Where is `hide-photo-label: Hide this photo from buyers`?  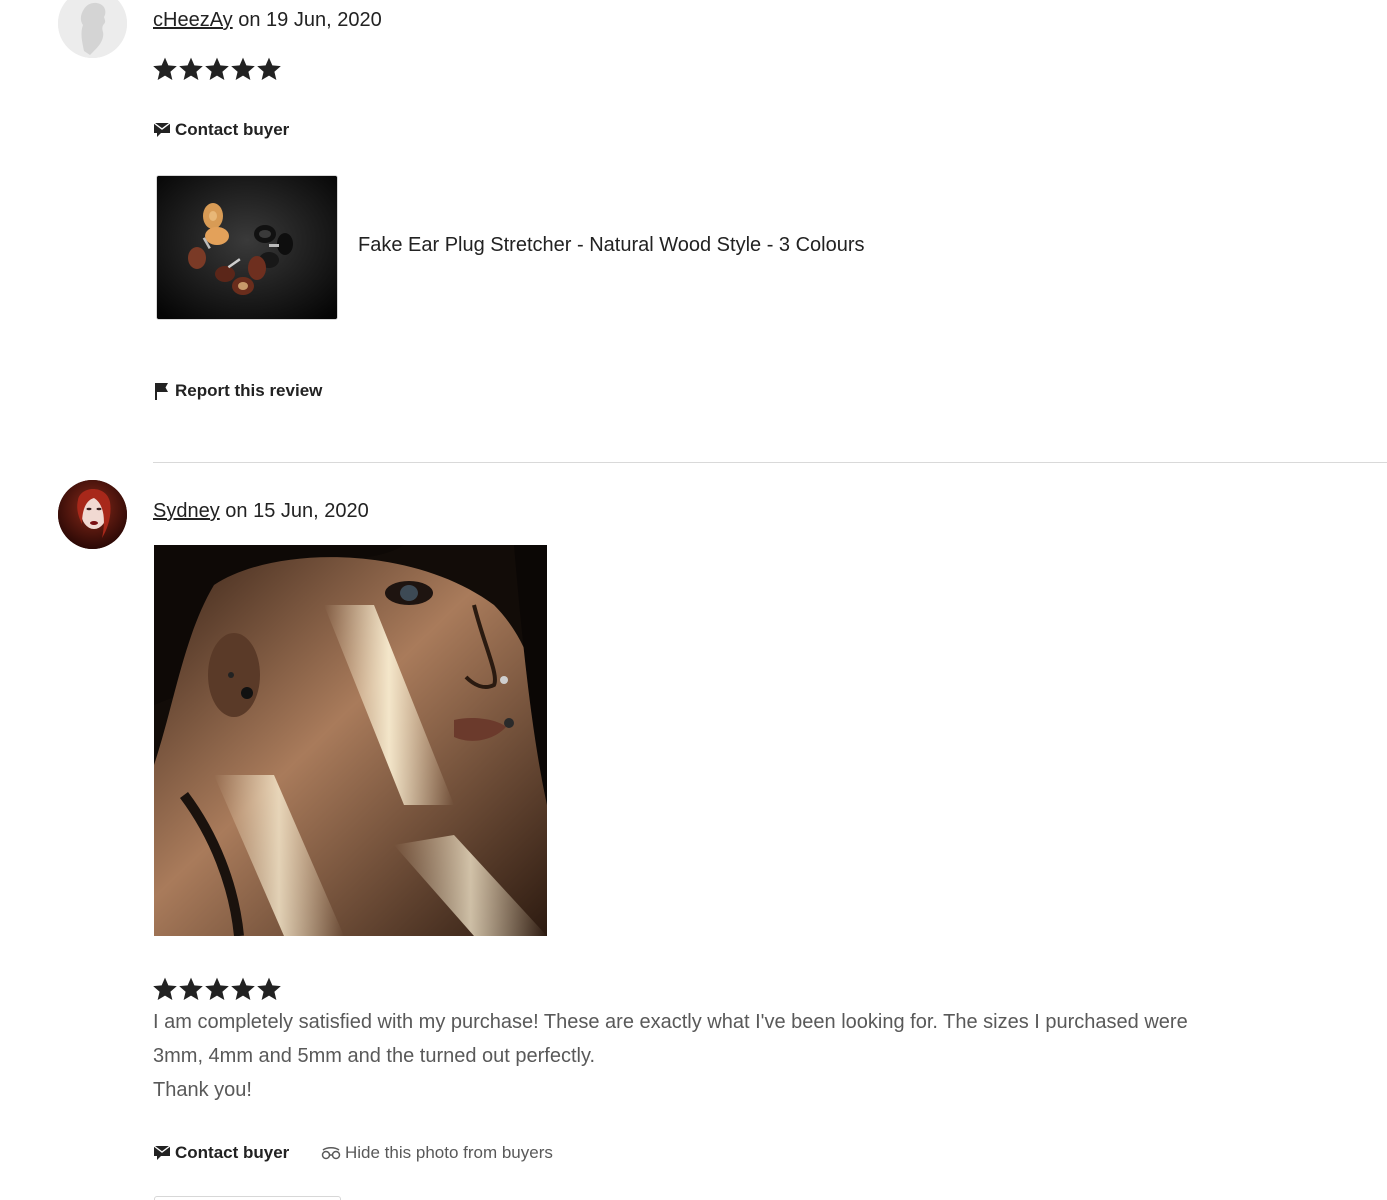
hide-photo-label: Hide this photo from buyers is located at coordinates (449, 1152).